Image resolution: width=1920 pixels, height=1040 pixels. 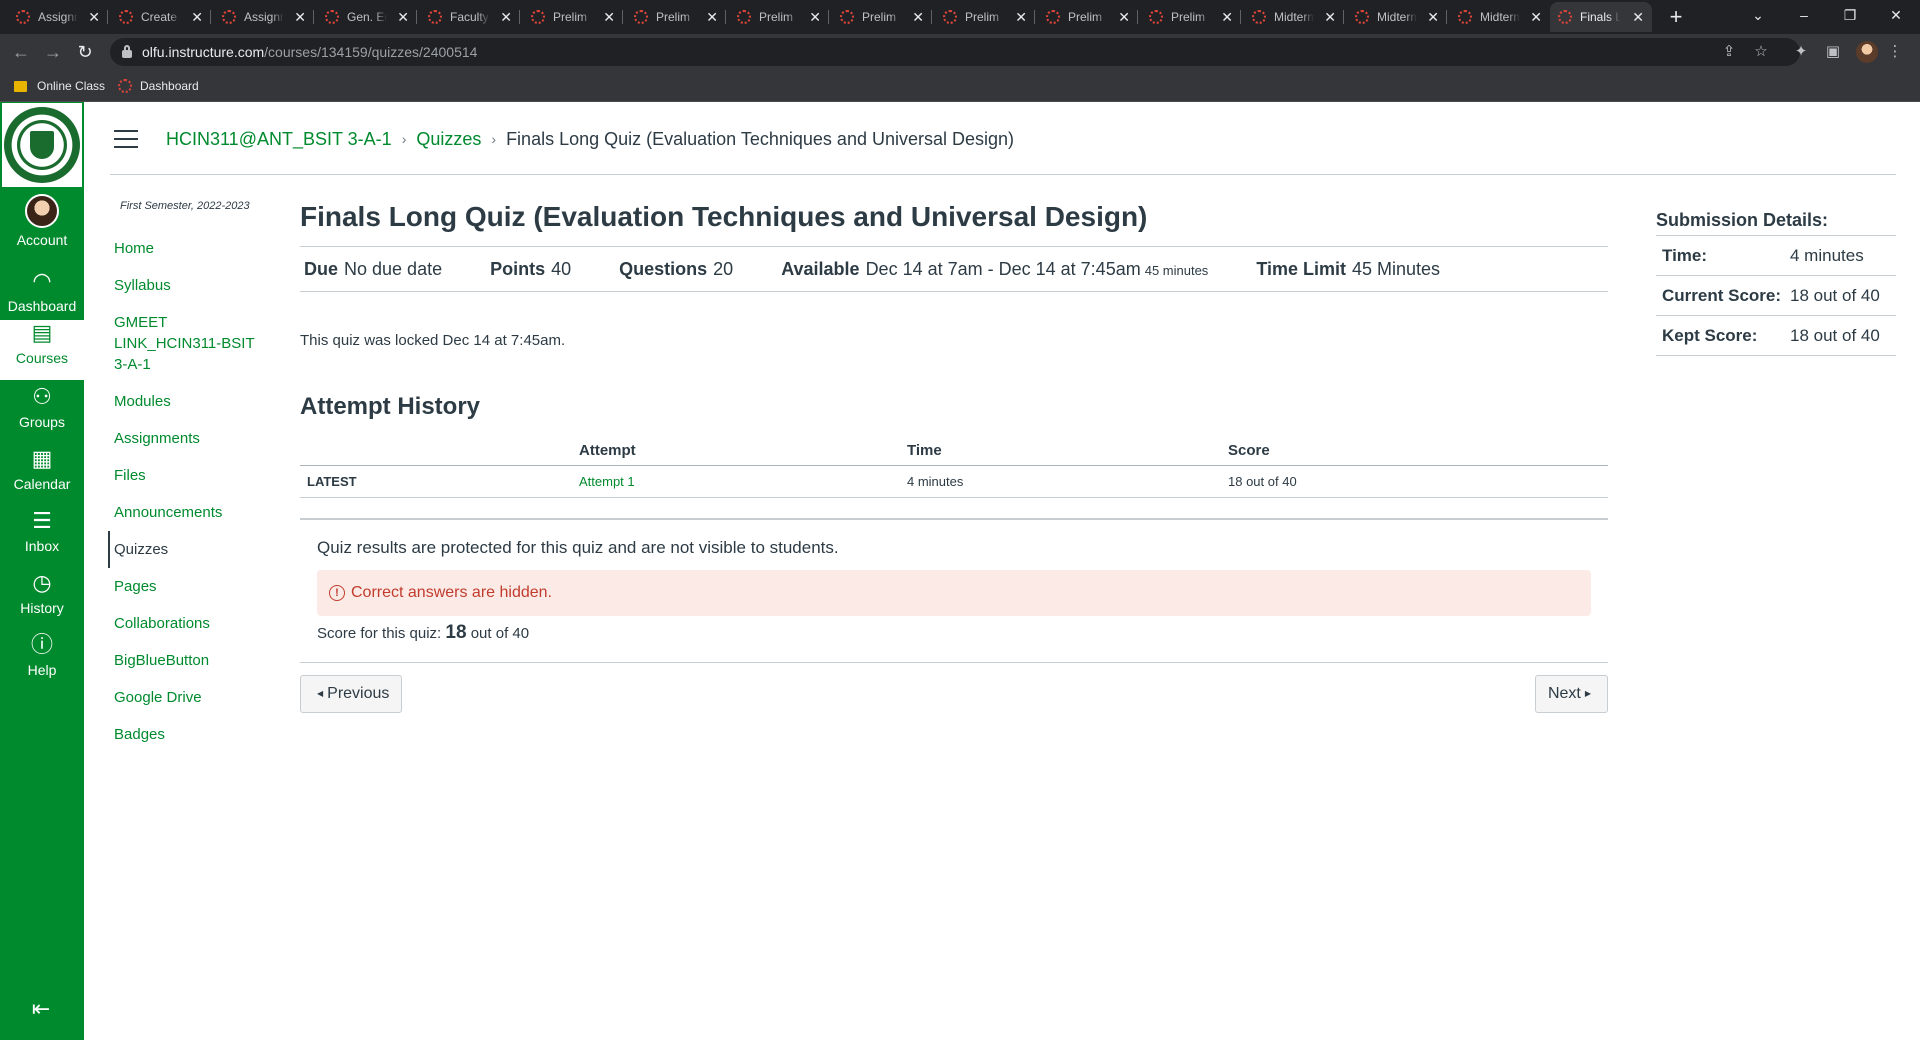 What do you see at coordinates (190, 512) in the screenshot?
I see `course-nav-announcements: Announcements` at bounding box center [190, 512].